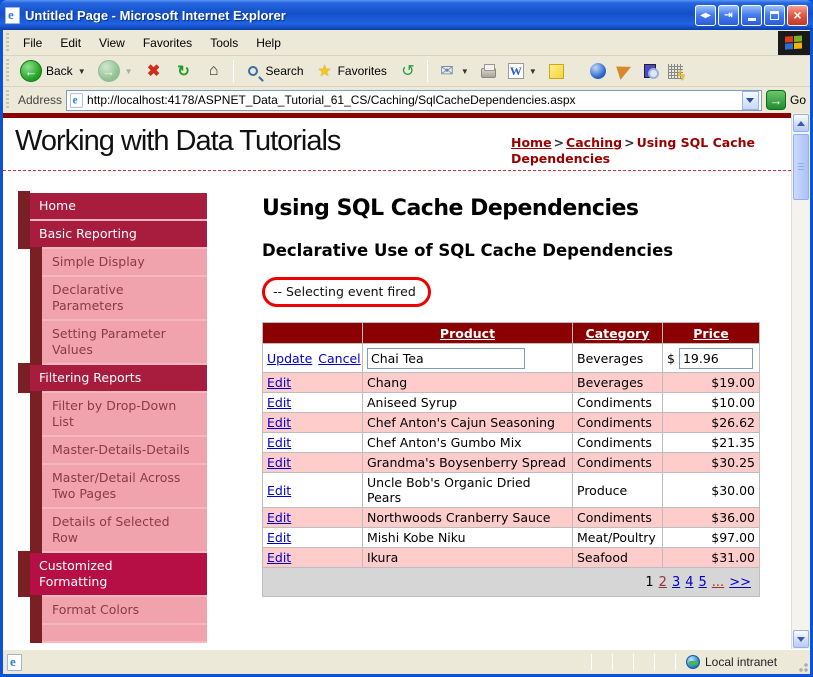 The width and height of the screenshot is (813, 677). I want to click on page-title: Using SQL Cache Dependencies, so click(450, 208).